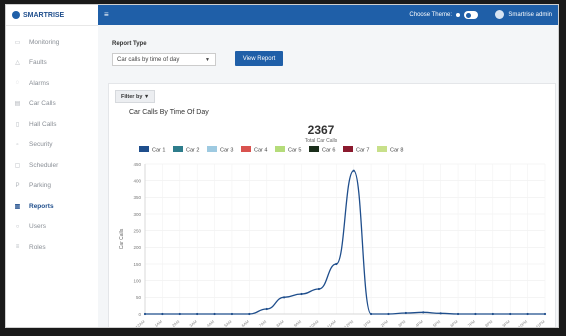  What do you see at coordinates (139, 323) in the screenshot?
I see `x-tick-label-0: 12AM` at bounding box center [139, 323].